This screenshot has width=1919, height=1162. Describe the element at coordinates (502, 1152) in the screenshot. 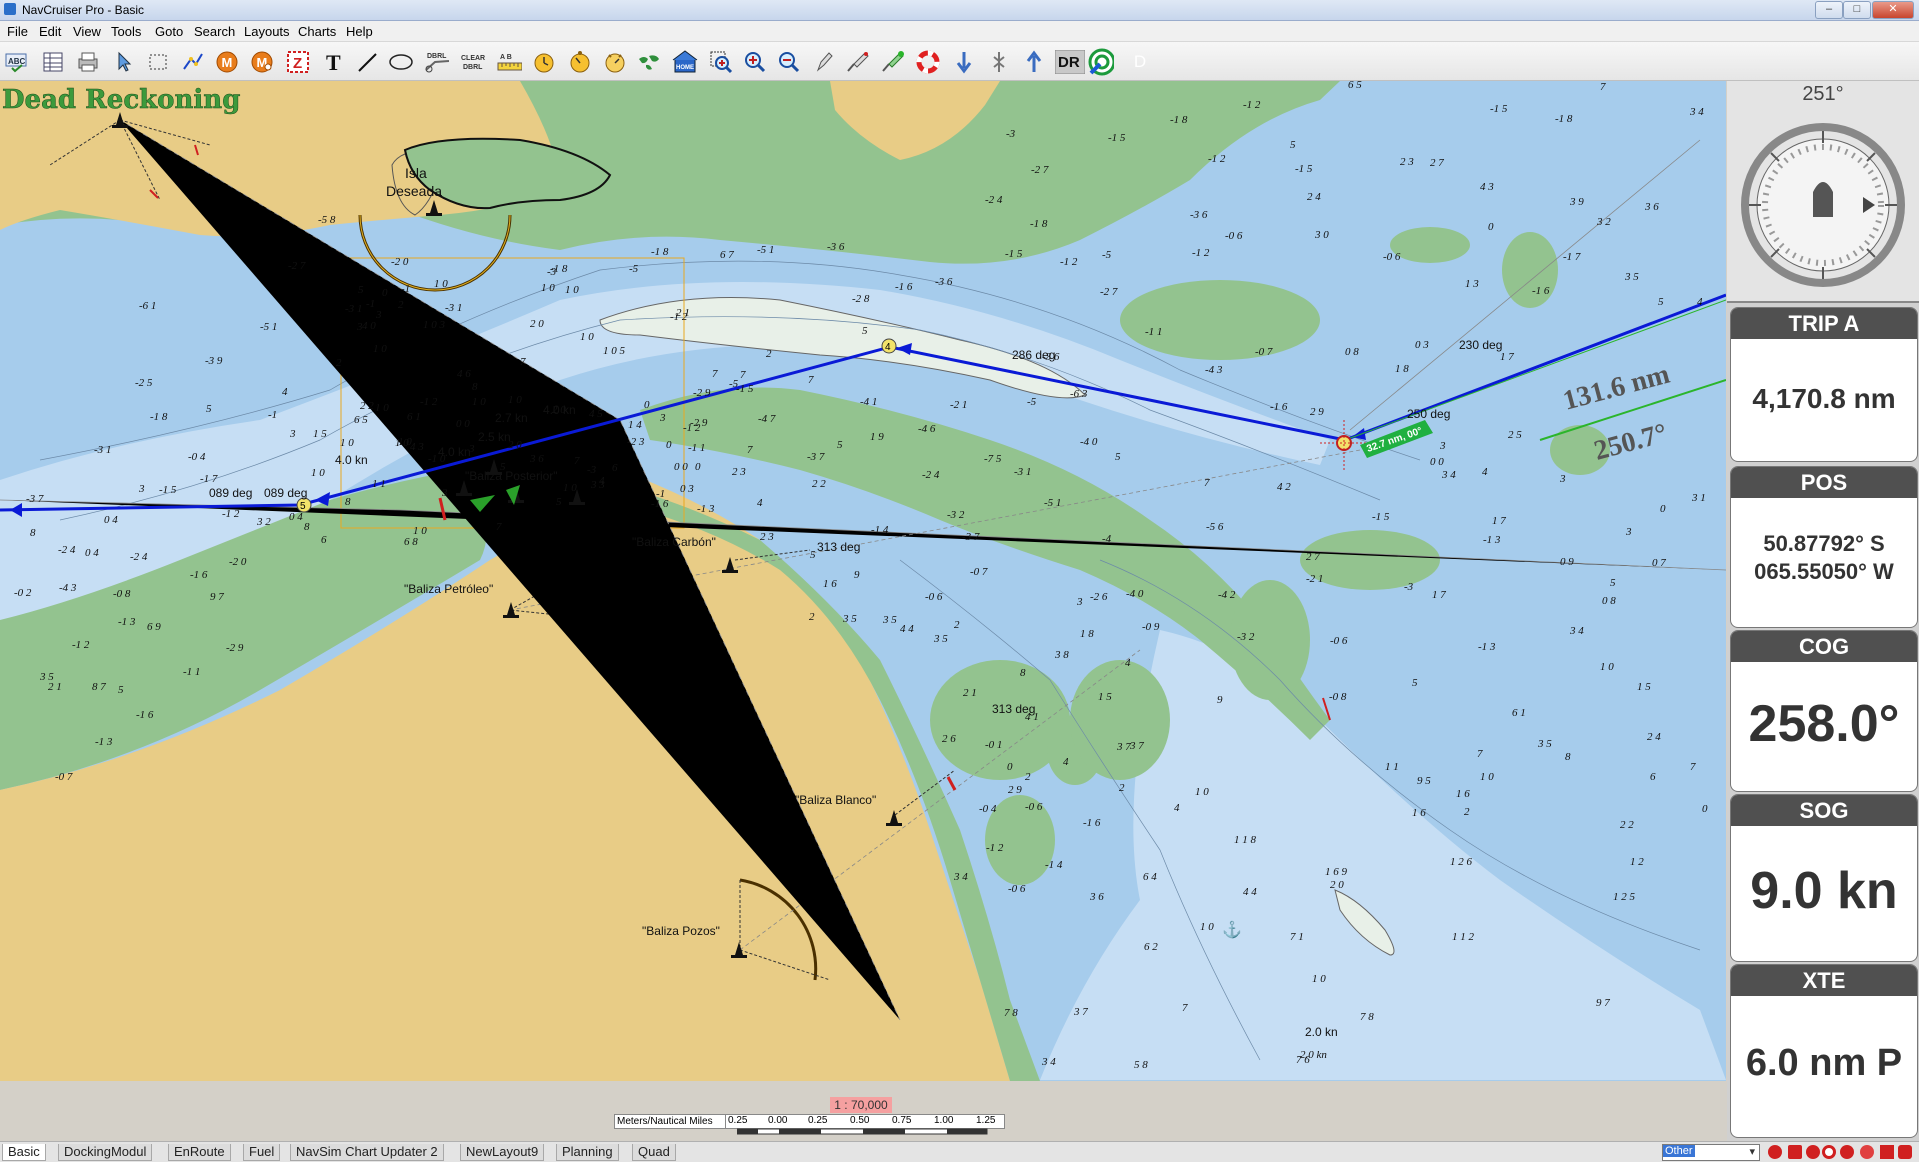

I see `layout-tab-newlayout9: NewLayout9` at that location.